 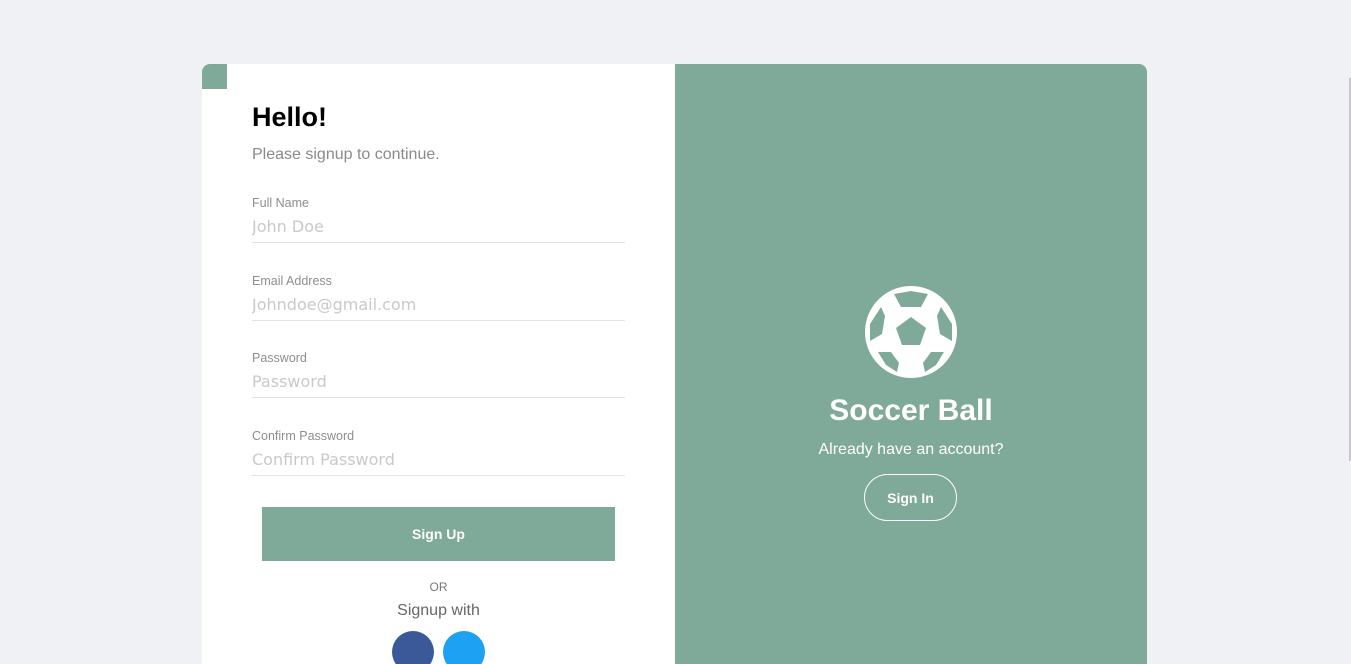 I want to click on or-divider: OR, so click(x=438, y=587).